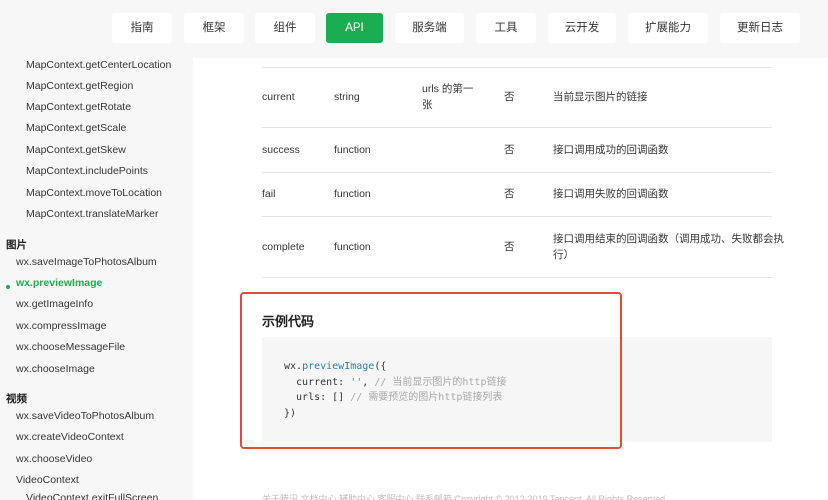  I want to click on sidebar-item: MapContext.getRegion, so click(79, 86).